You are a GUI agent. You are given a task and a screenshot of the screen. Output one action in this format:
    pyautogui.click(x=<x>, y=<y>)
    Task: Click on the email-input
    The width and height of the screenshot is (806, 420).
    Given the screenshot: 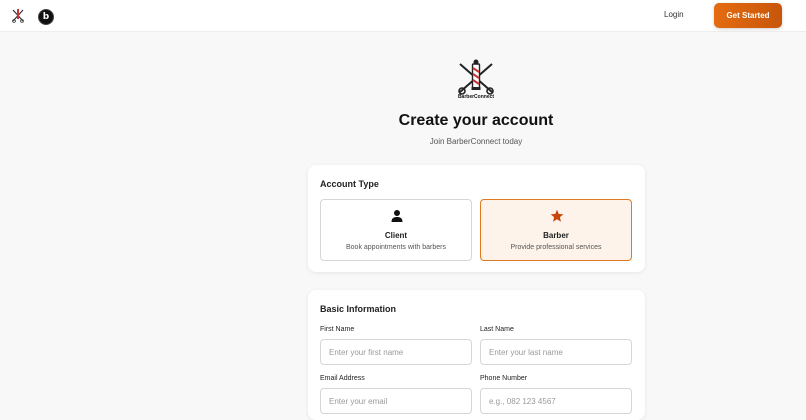 What is the action you would take?
    pyautogui.click(x=396, y=401)
    